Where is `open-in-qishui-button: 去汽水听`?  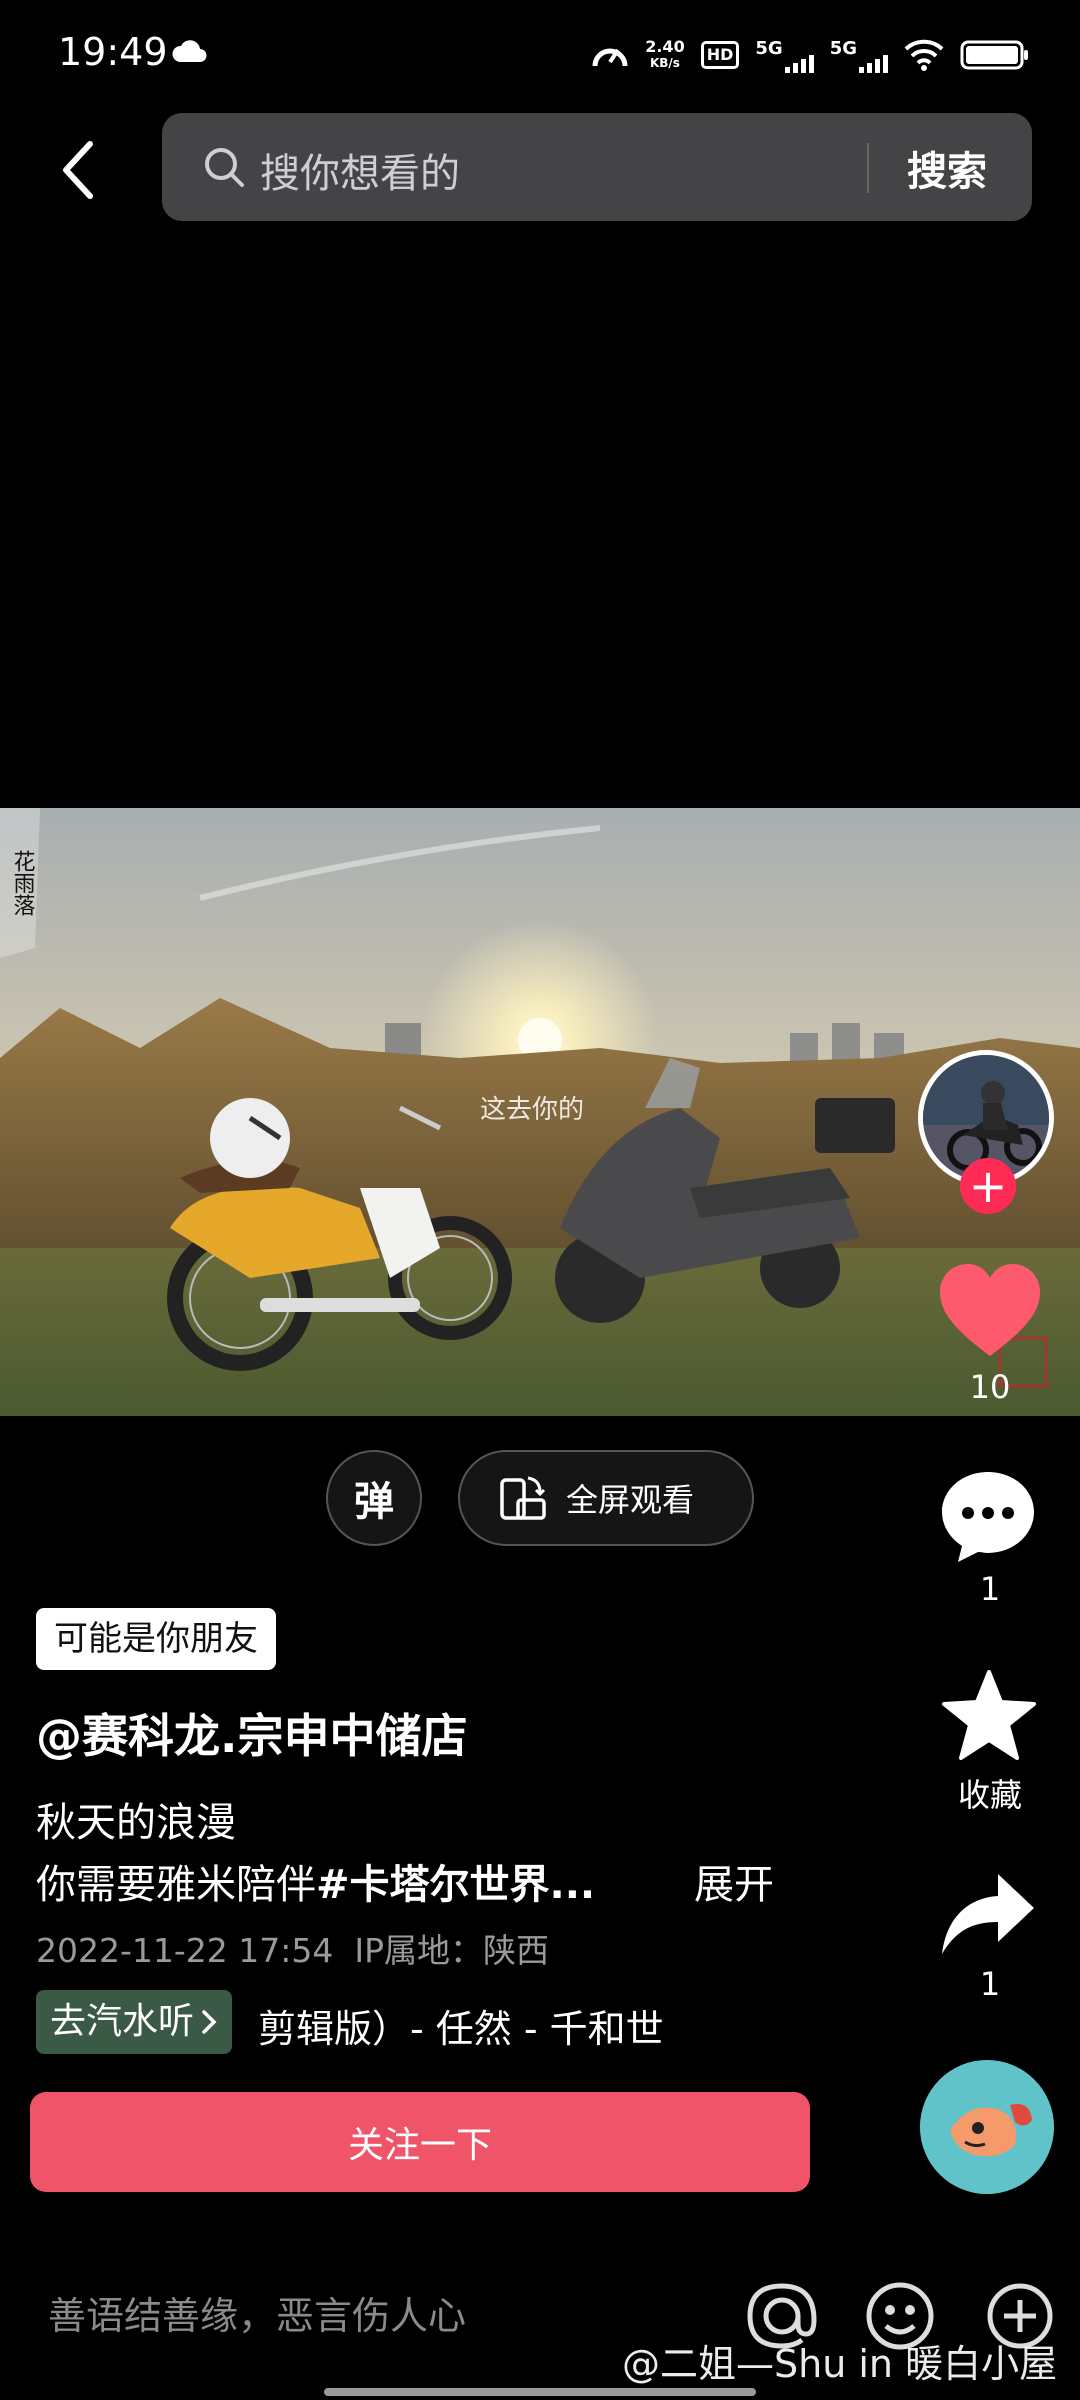
open-in-qishui-button: 去汽水听 is located at coordinates (134, 2022).